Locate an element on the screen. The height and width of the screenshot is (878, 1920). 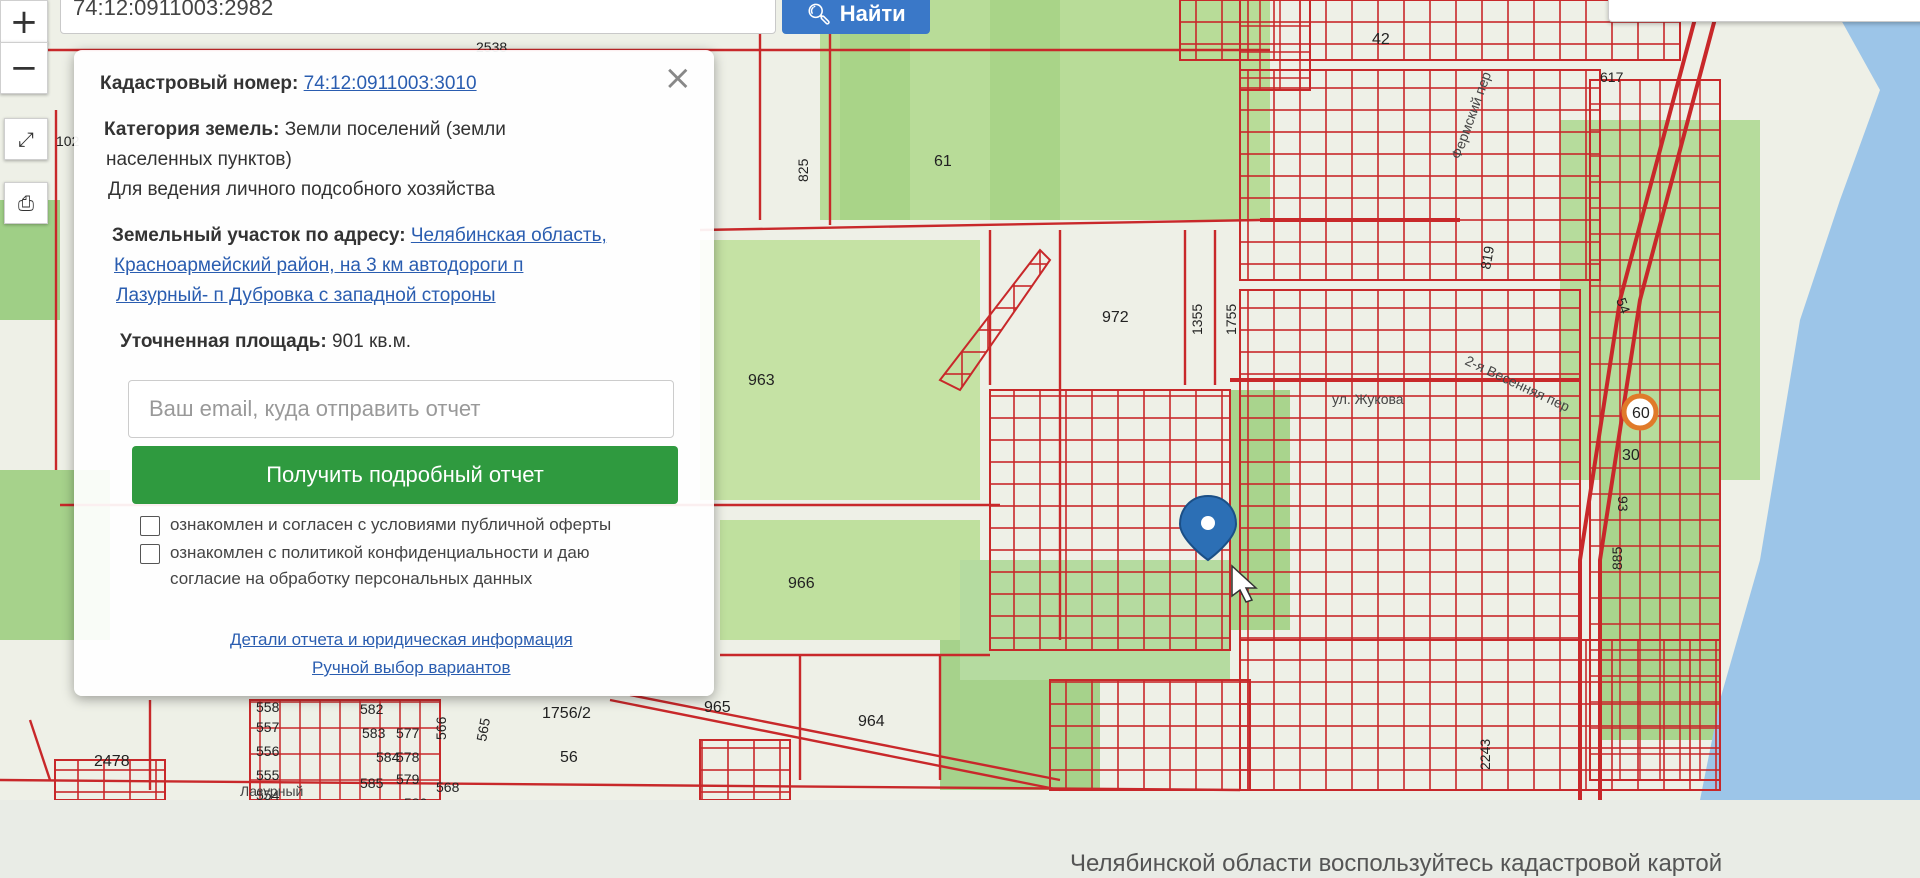
land-category-value-cont: населенных пунктов) is located at coordinates (199, 159).